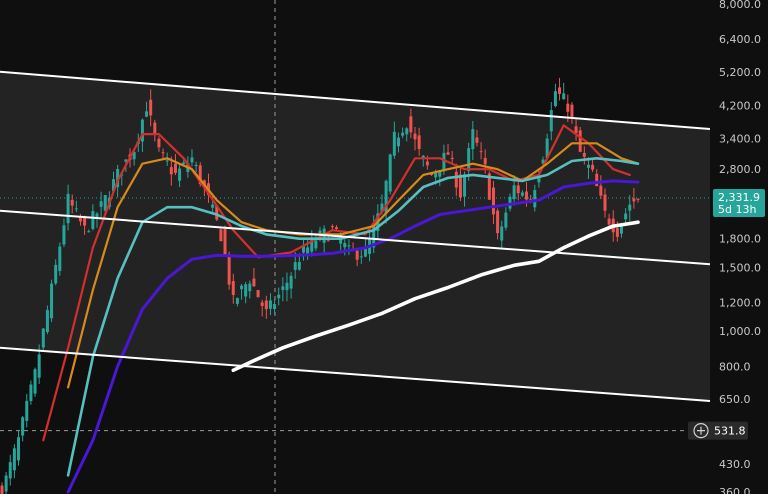 The image size is (768, 494). What do you see at coordinates (740, 105) in the screenshot?
I see `y-tick-label: 4,200.0` at bounding box center [740, 105].